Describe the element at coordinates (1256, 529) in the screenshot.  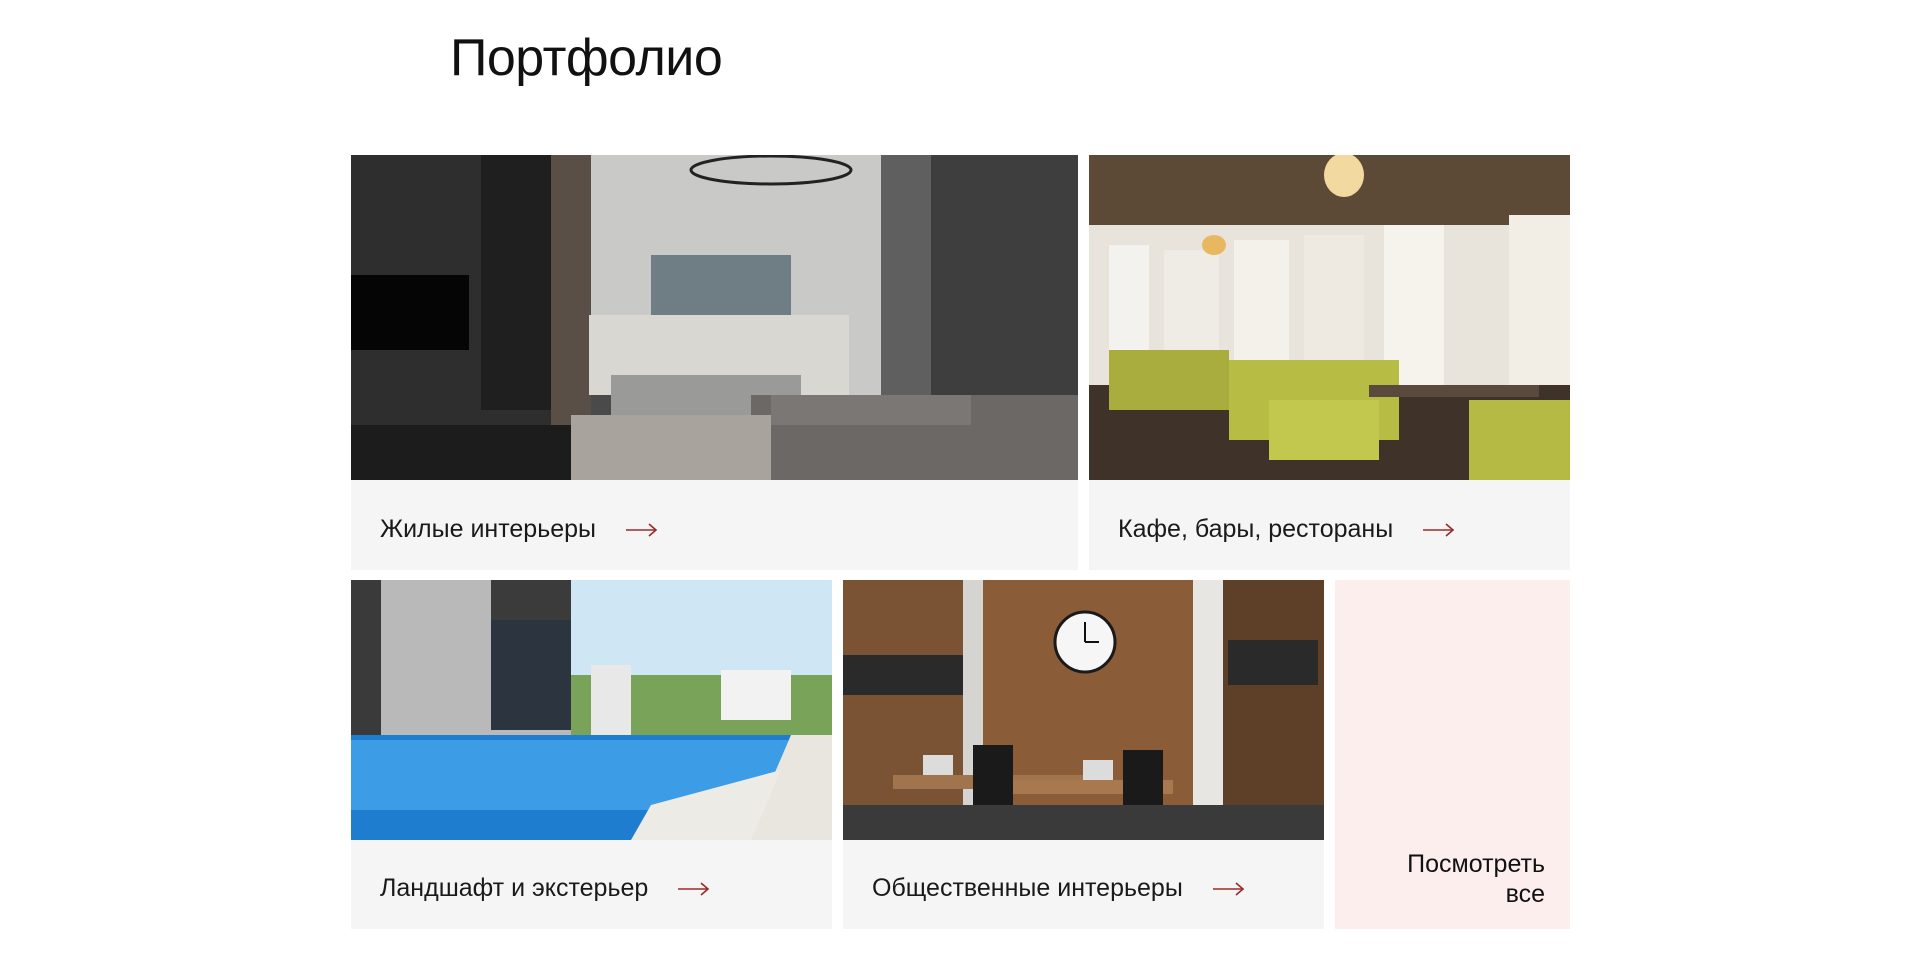
I see `card-label: Кафе, бары, рестораны` at that location.